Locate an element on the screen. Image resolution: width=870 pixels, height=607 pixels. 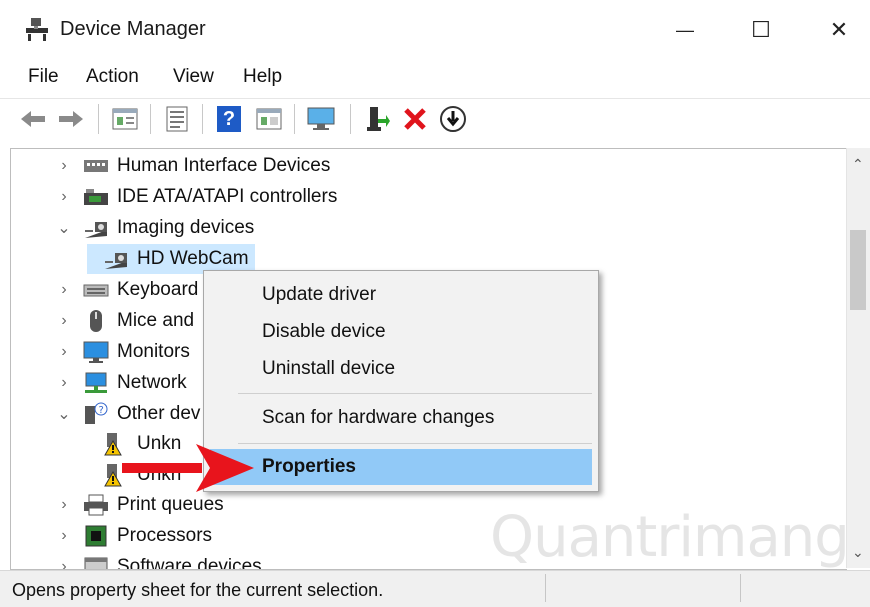
tree-row-label: Keyboard is located at coordinates (158, 289).